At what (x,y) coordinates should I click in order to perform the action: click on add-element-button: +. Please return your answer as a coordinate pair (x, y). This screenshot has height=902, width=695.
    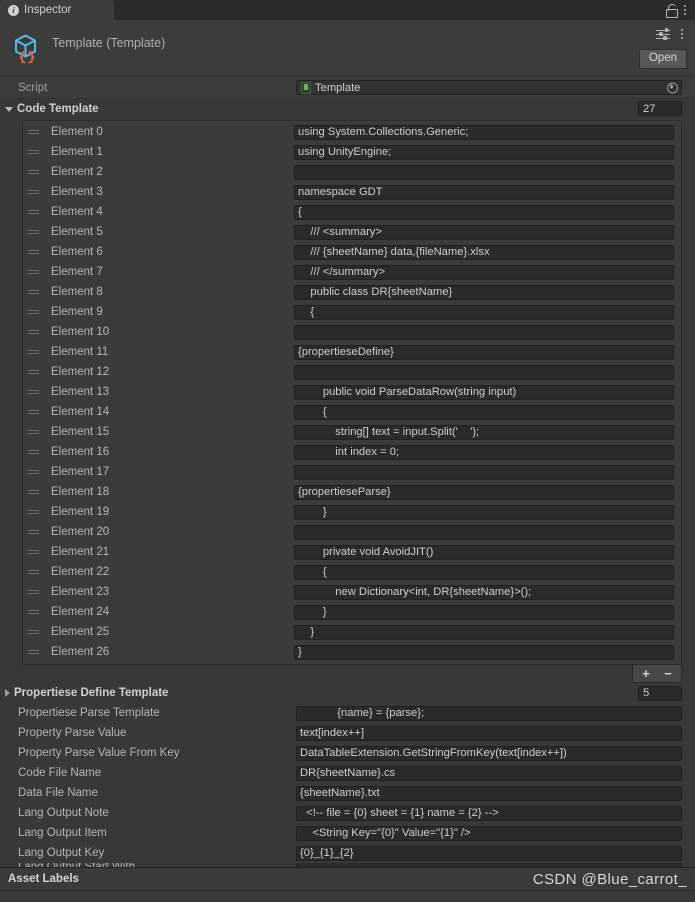
    Looking at the image, I should click on (646, 673).